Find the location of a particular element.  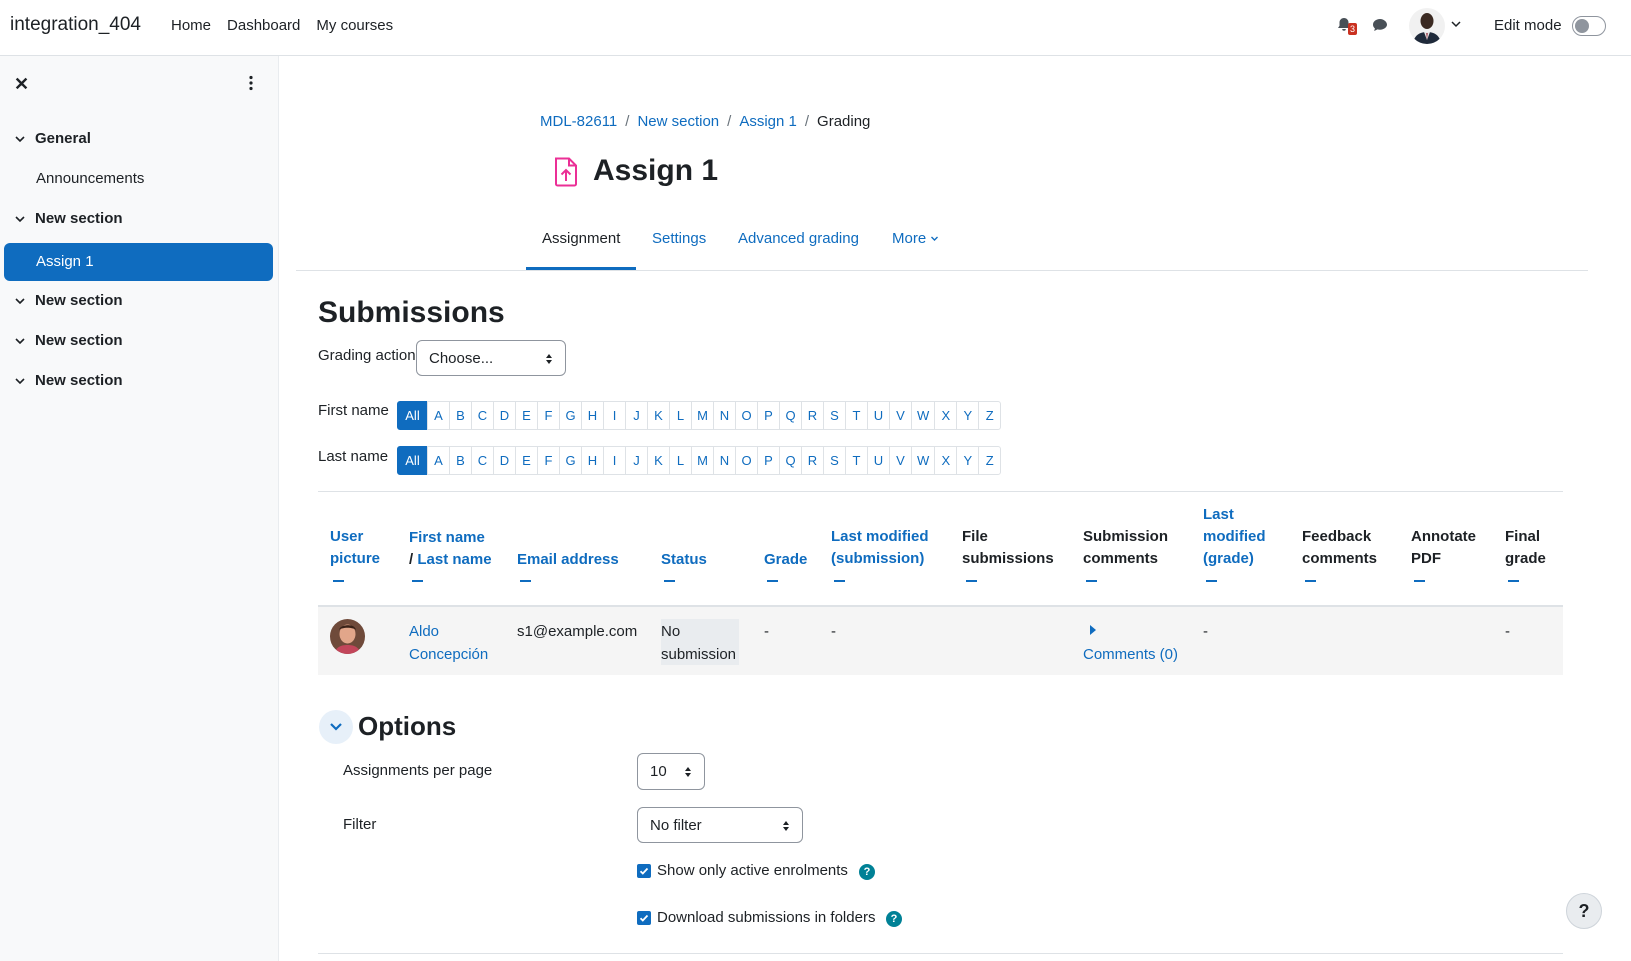

breadcrumb-course-link: MDL-82611 is located at coordinates (578, 121).